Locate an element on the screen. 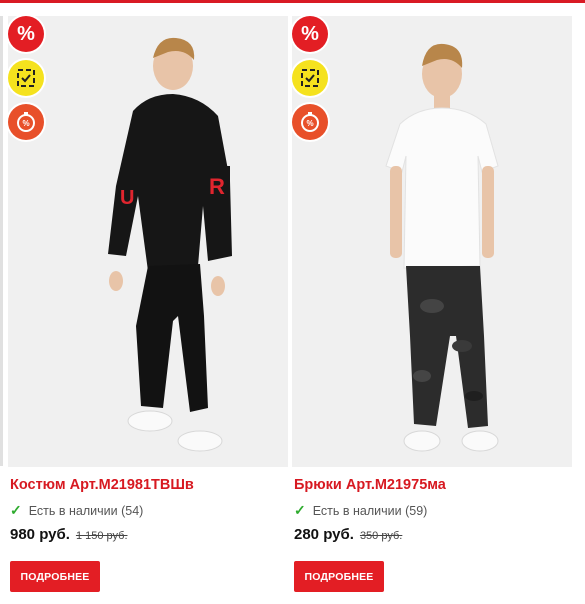 This screenshot has width=585, height=604. product-title-link: Костюм Арт.М21981ТВШв is located at coordinates (102, 485).